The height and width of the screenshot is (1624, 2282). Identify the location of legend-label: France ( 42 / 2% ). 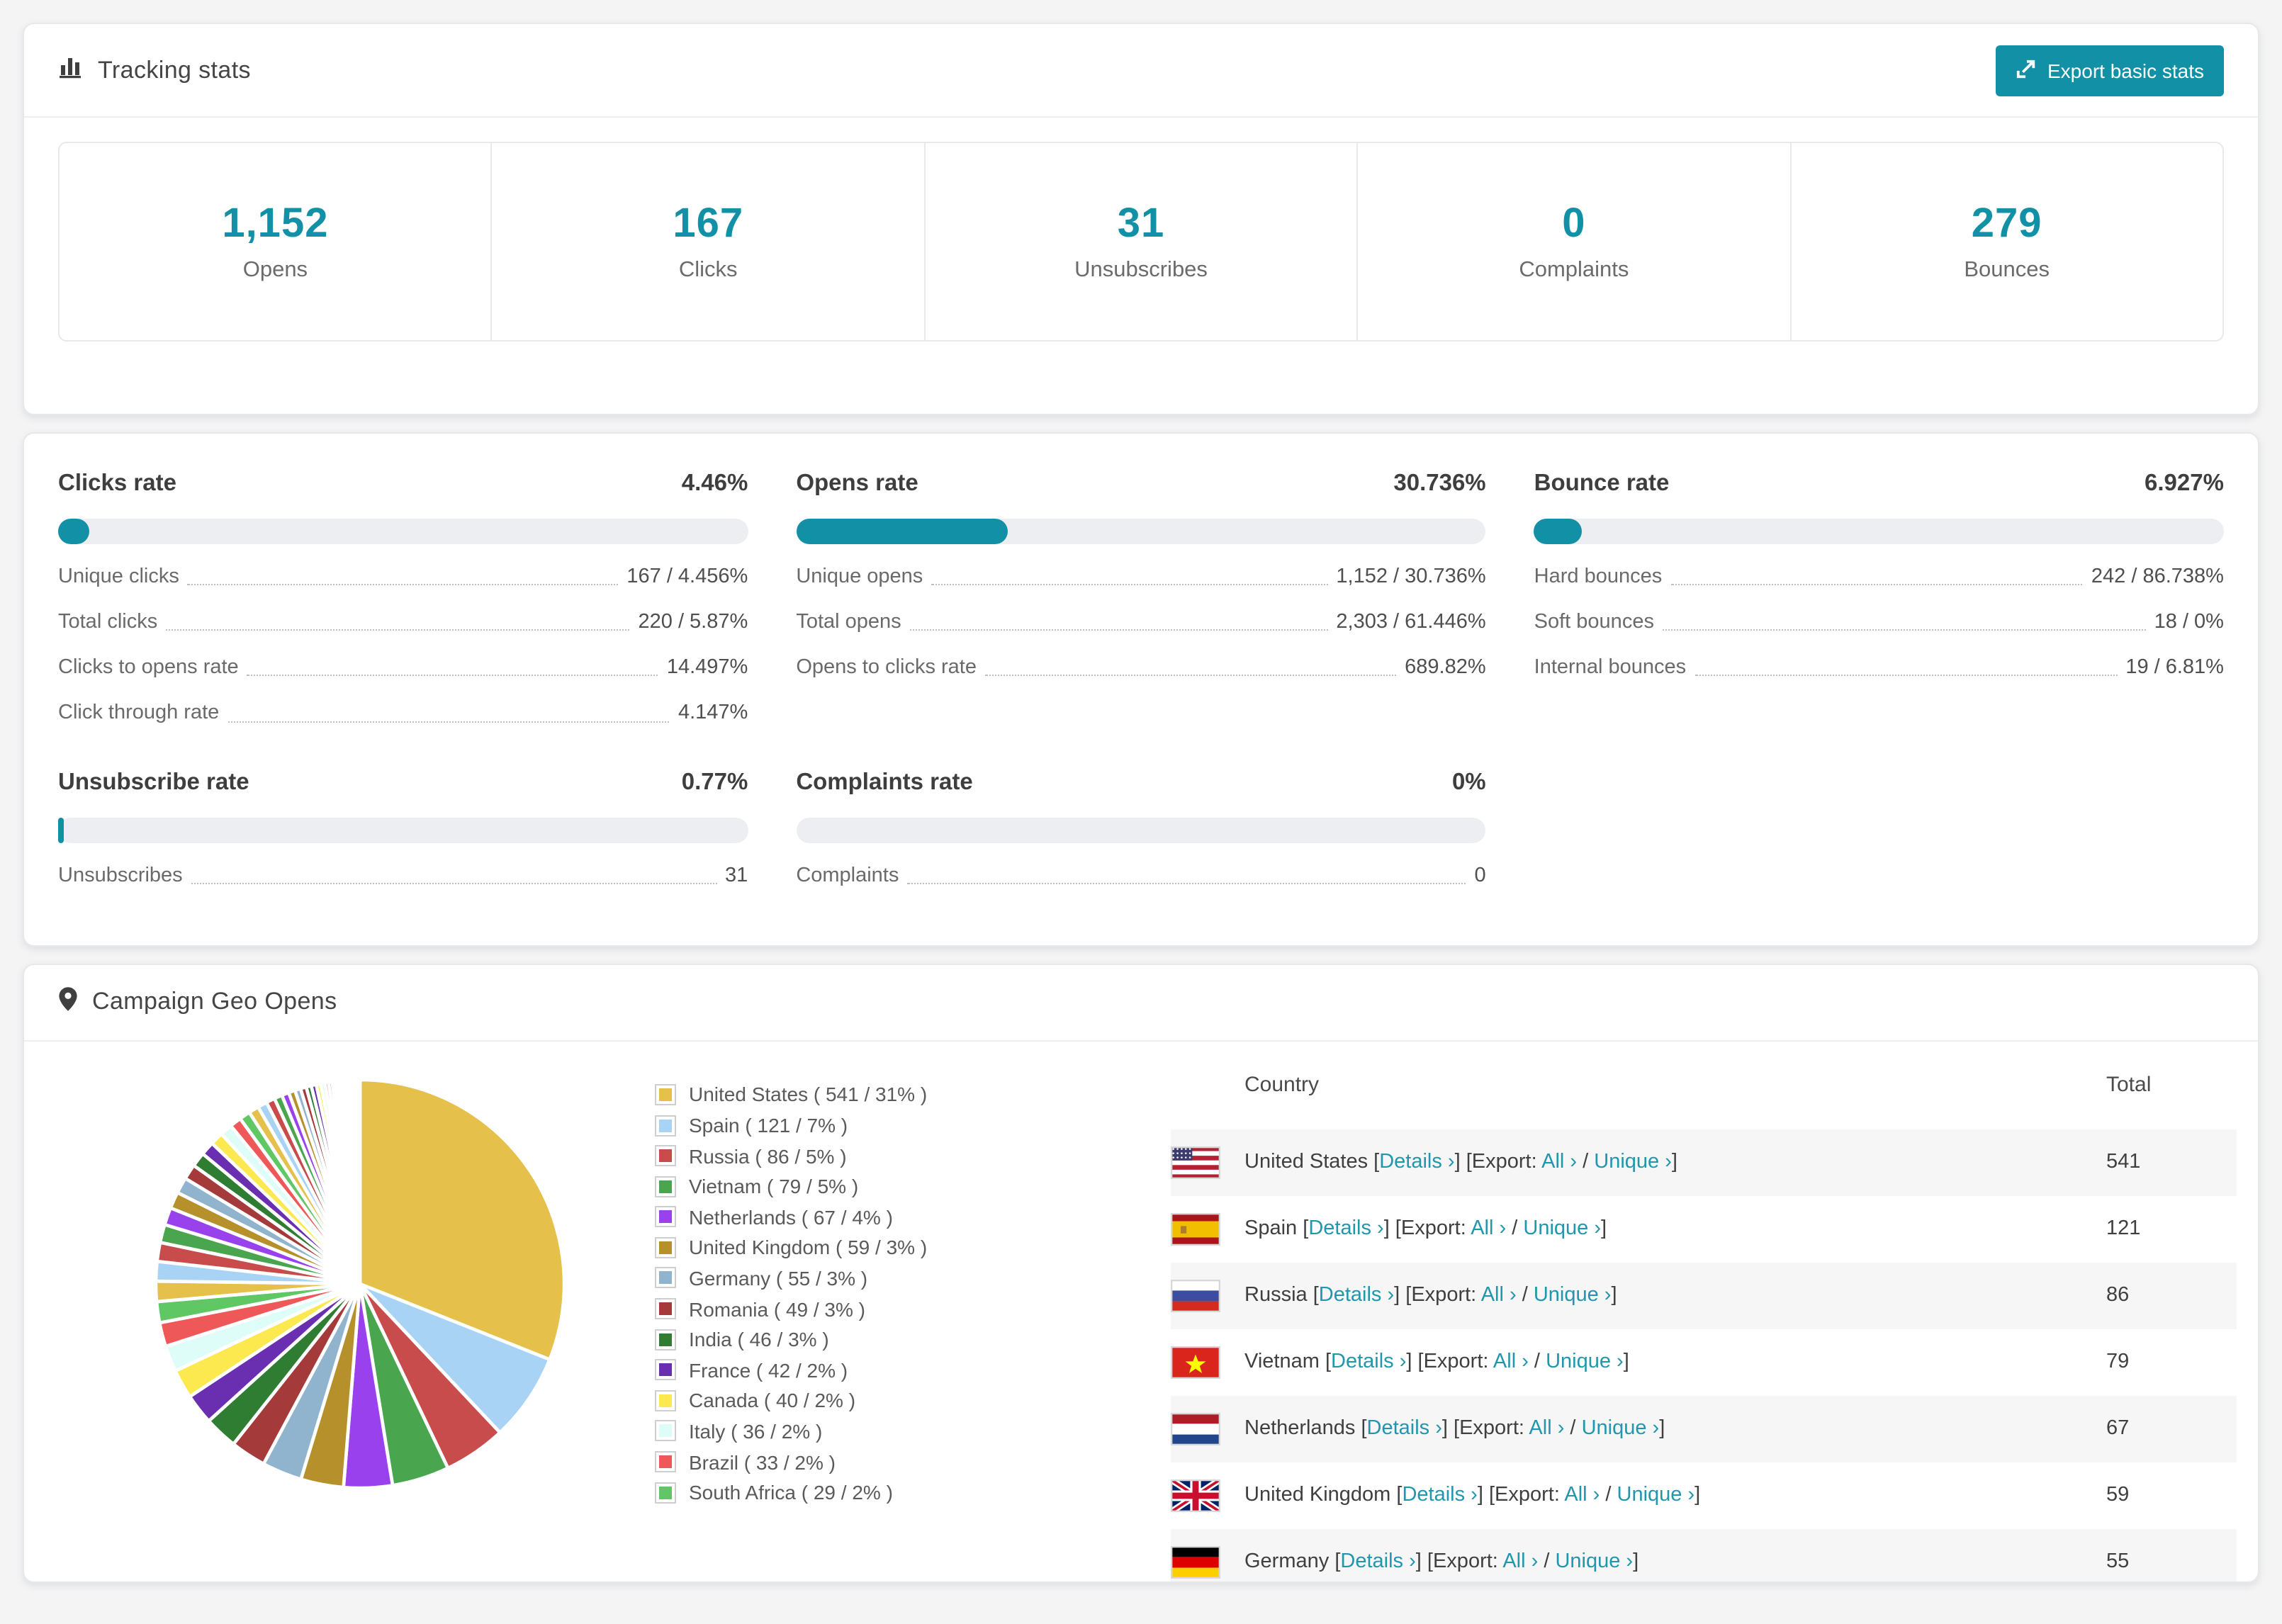
(768, 1370).